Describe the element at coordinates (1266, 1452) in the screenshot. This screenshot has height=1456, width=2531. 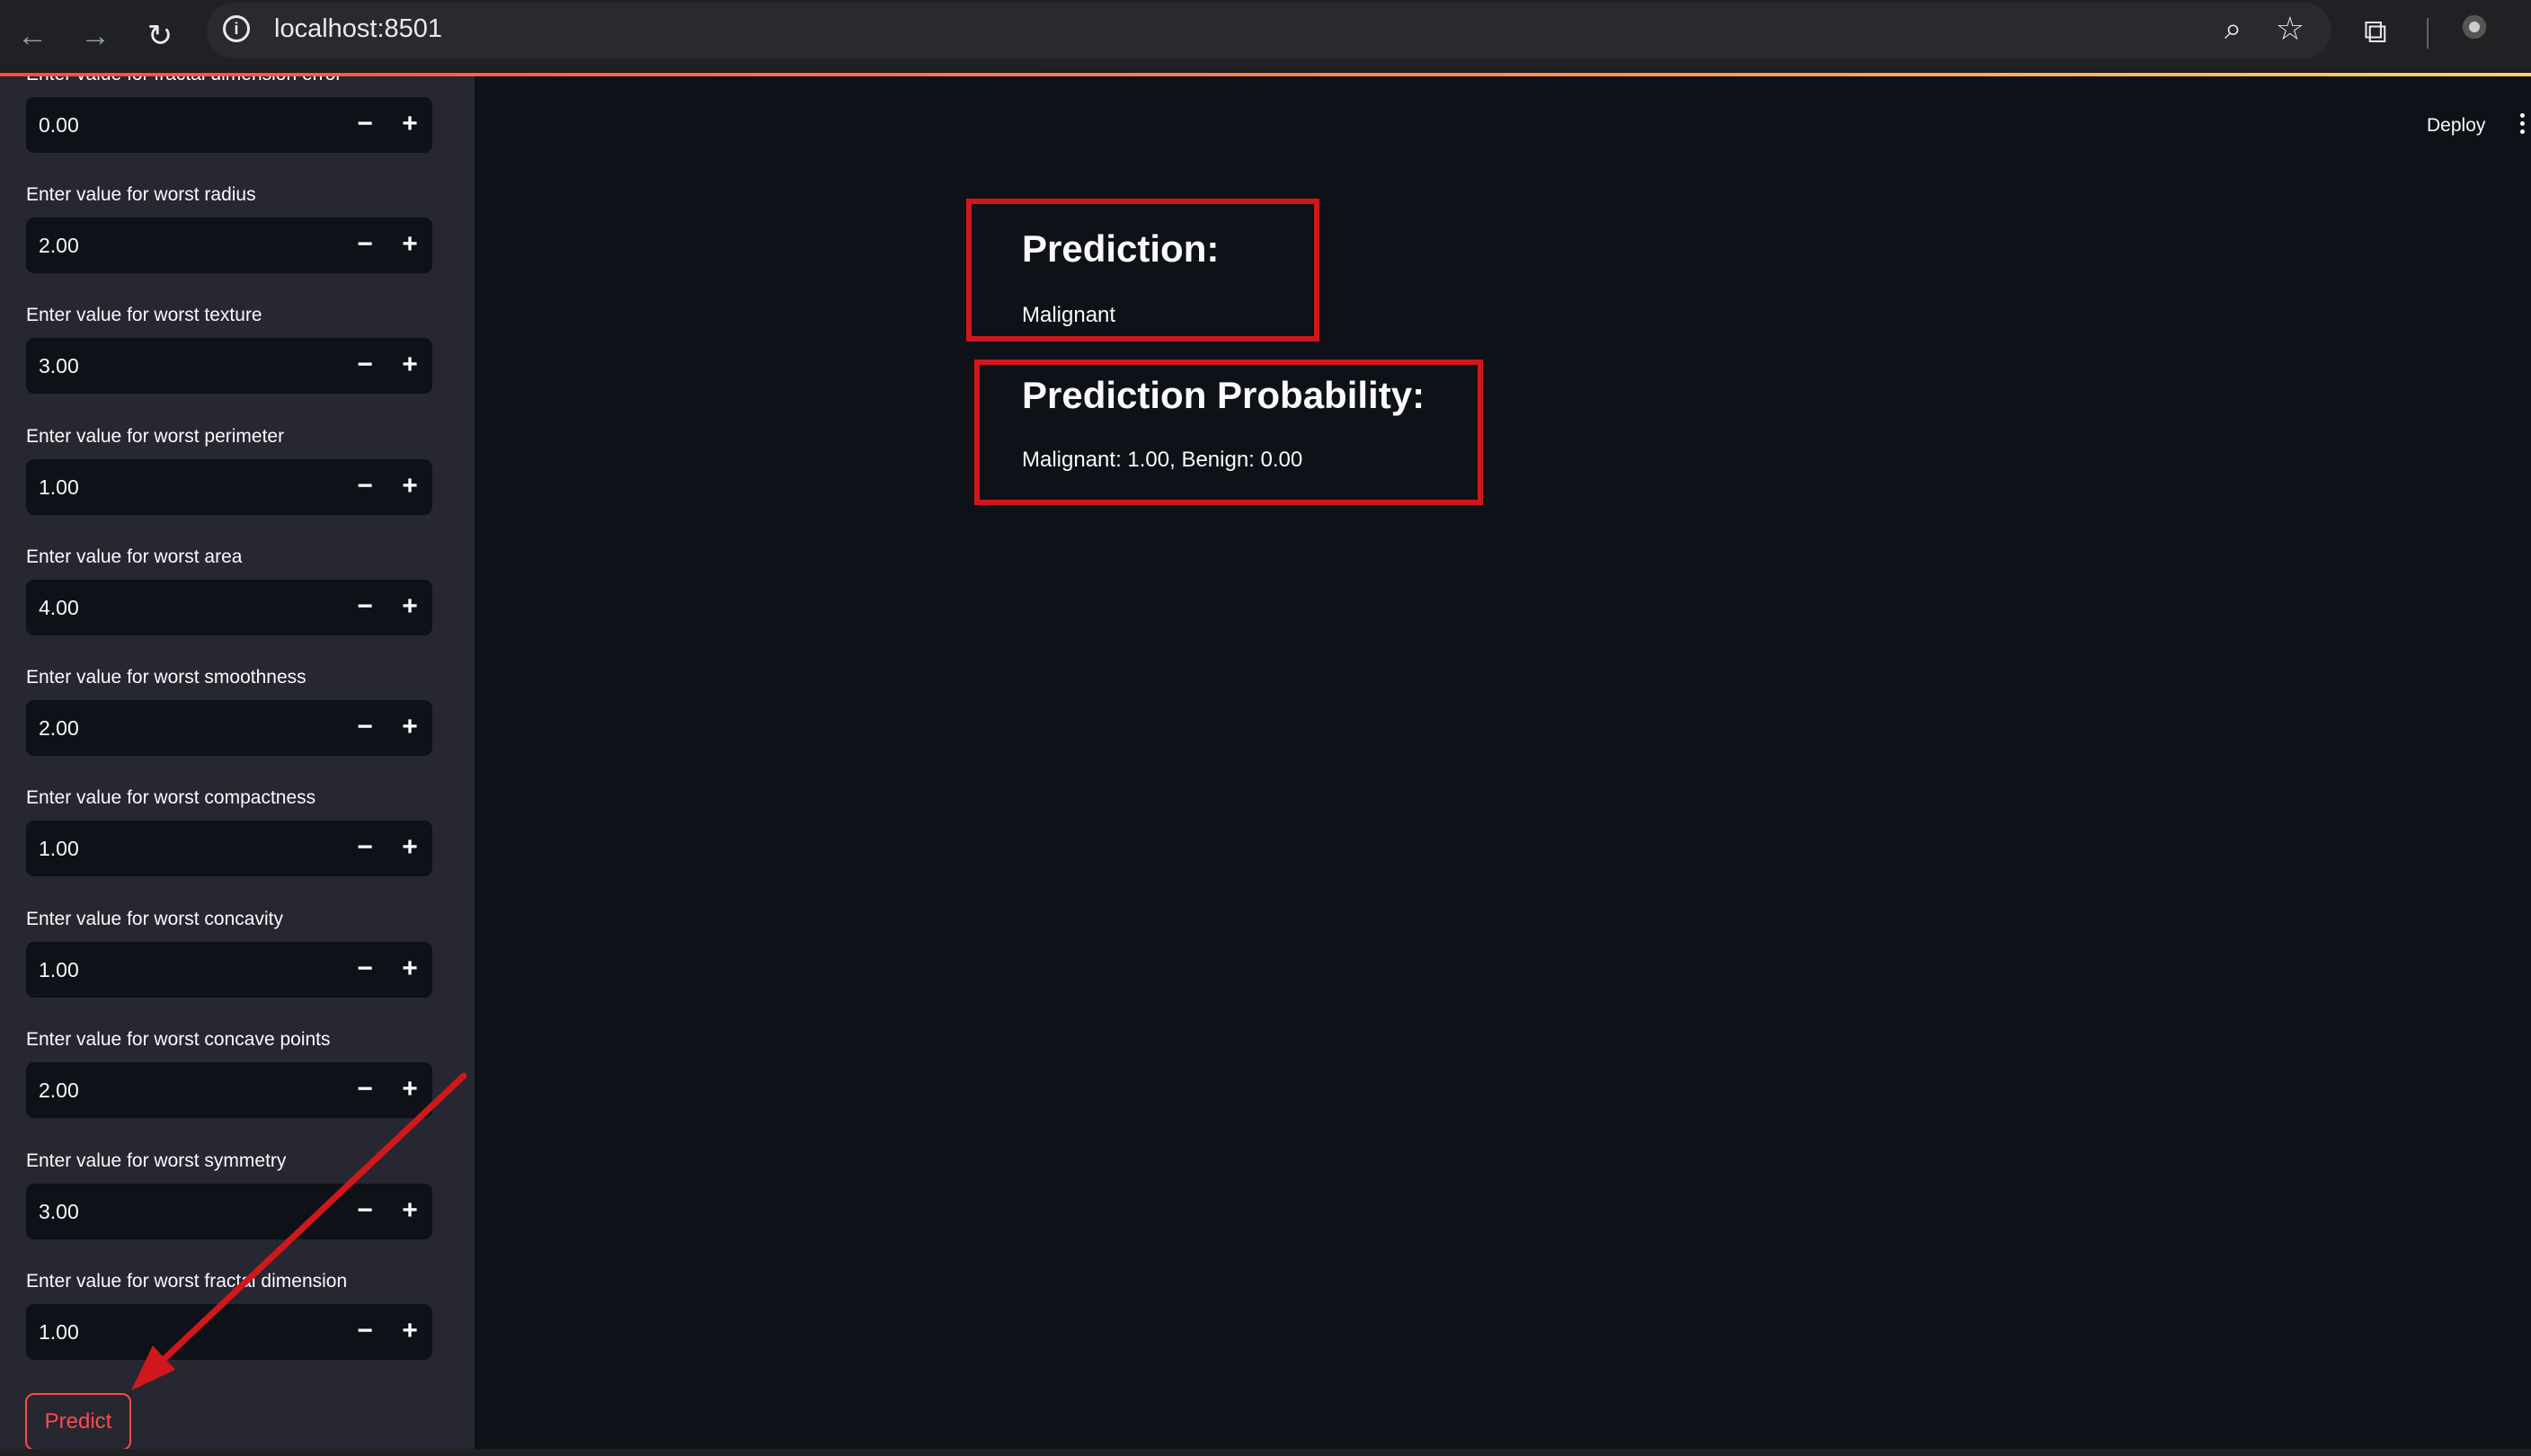
I see `window-bottom-edge` at that location.